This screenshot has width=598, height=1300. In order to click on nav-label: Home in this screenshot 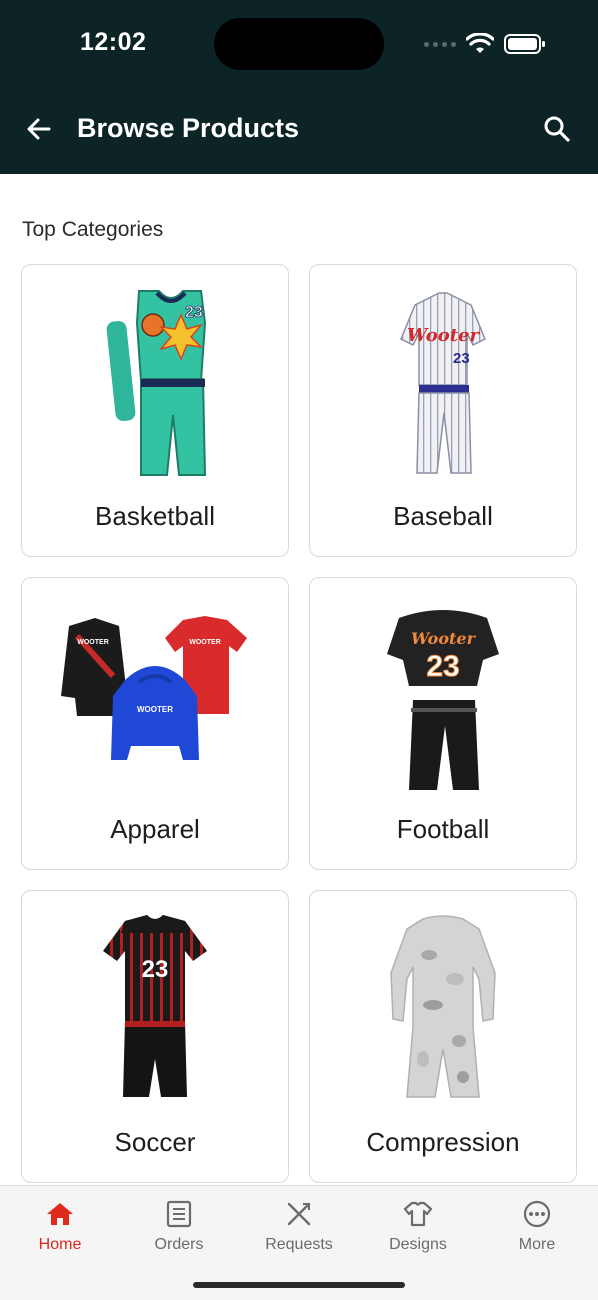, I will do `click(60, 1244)`.